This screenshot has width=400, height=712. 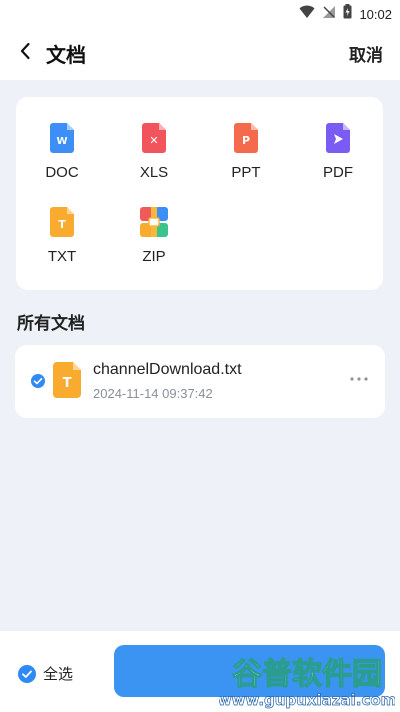 I want to click on chevron-left-icon, so click(x=25, y=53).